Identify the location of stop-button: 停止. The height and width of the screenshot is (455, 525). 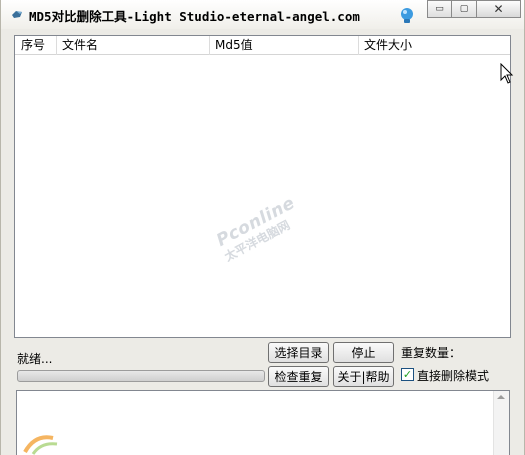
(363, 352).